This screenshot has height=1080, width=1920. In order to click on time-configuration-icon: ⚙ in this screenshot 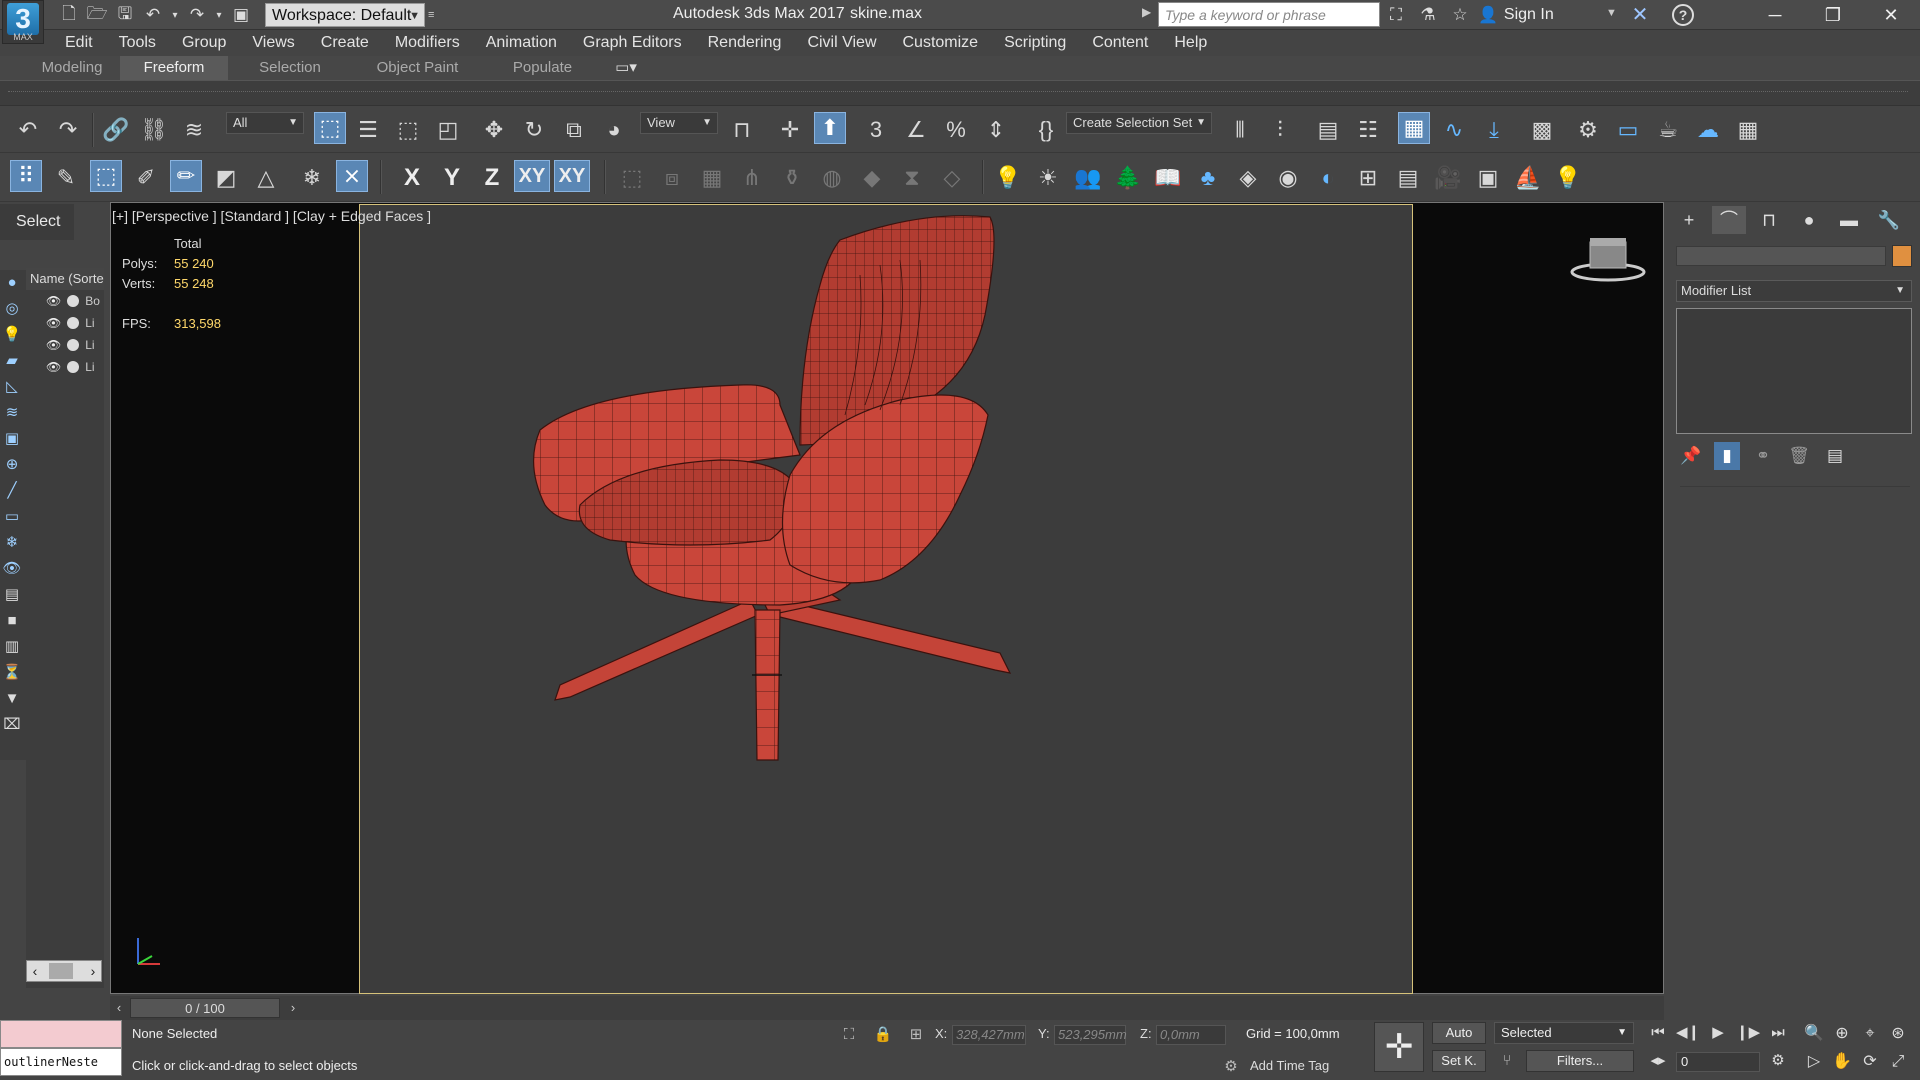, I will do `click(1778, 1061)`.